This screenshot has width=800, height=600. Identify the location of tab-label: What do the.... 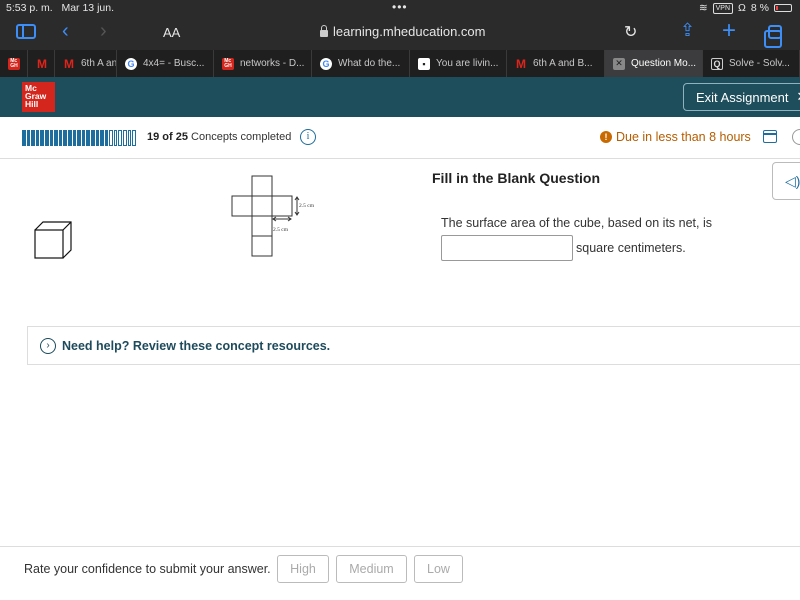
(369, 63).